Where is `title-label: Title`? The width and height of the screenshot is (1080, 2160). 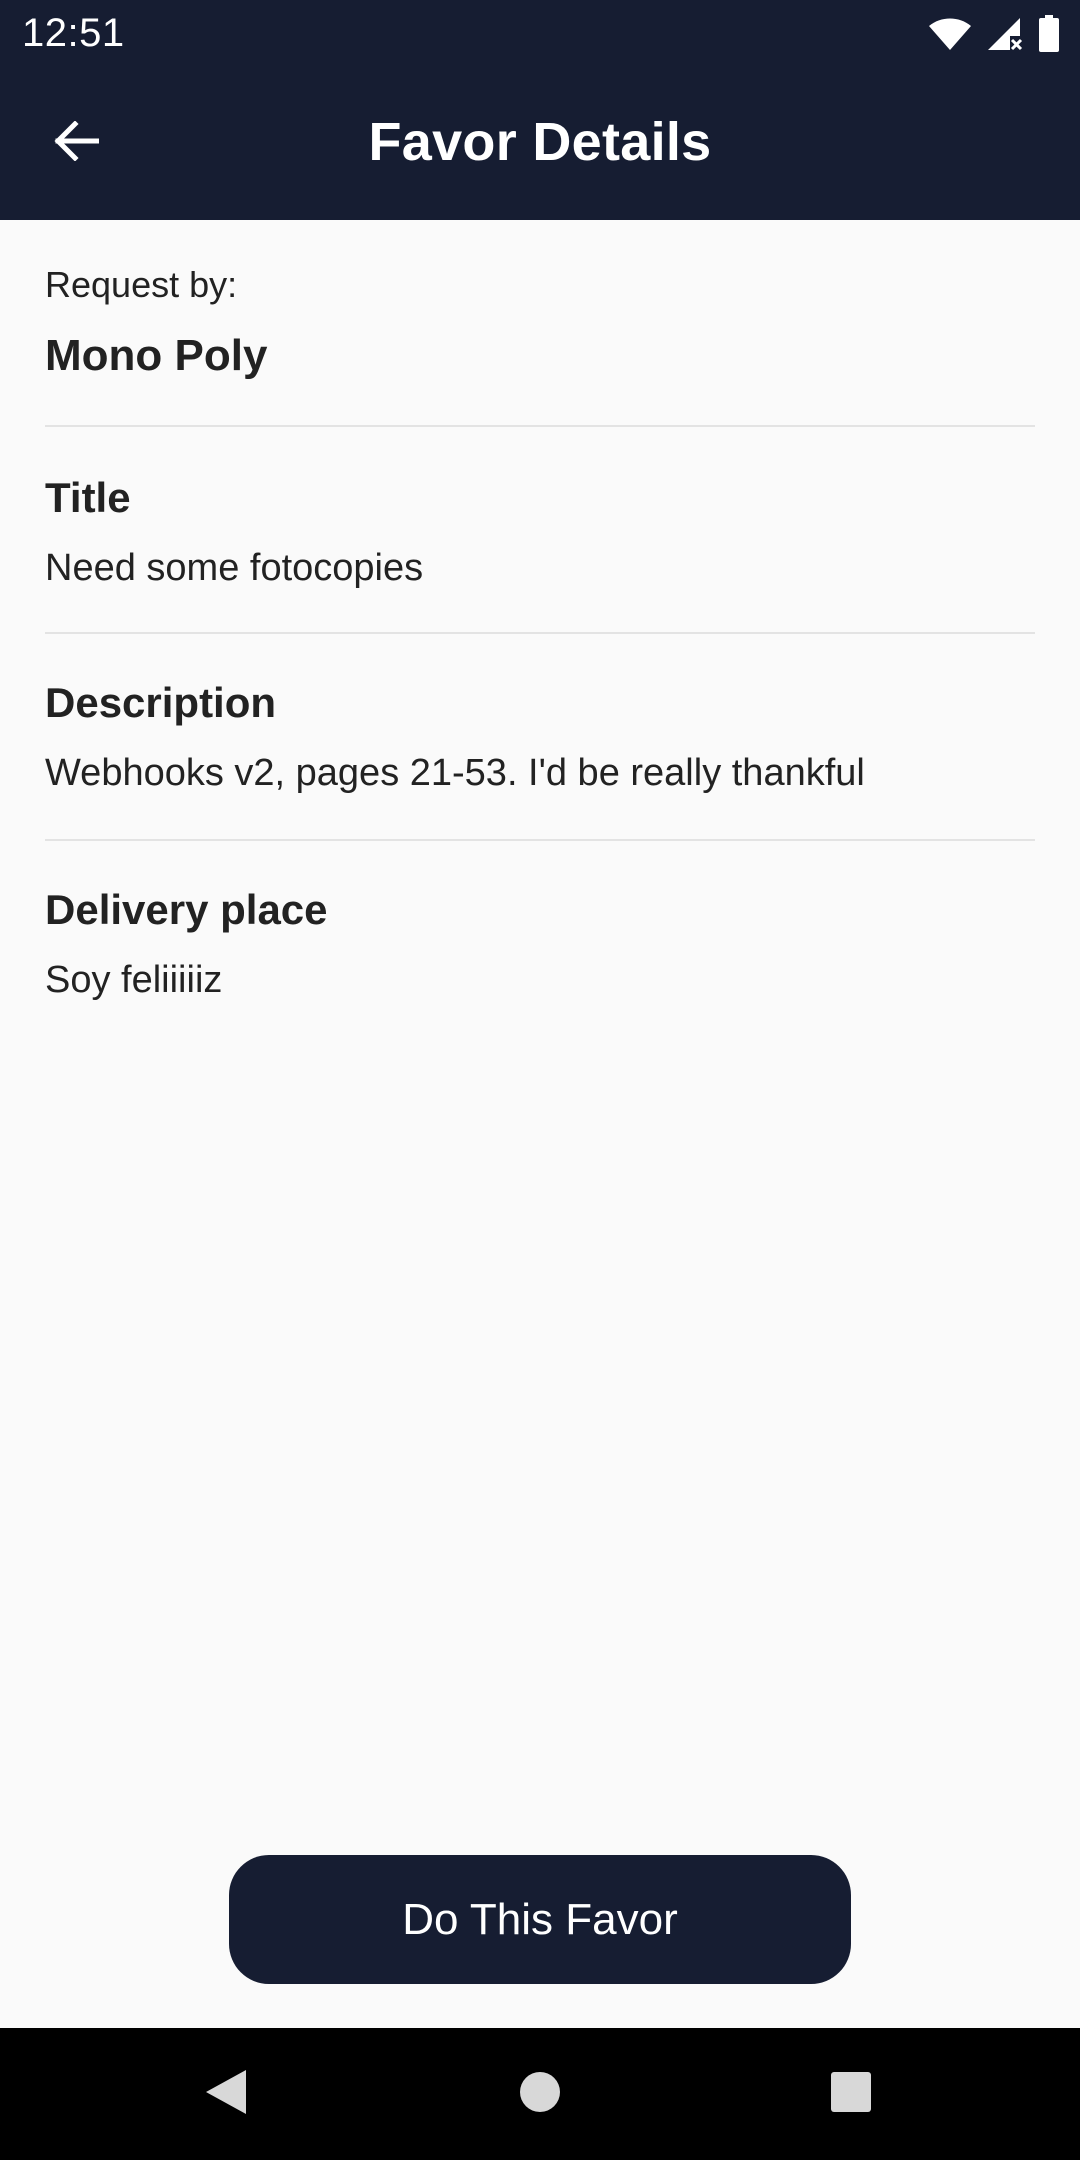 title-label: Title is located at coordinates (88, 497).